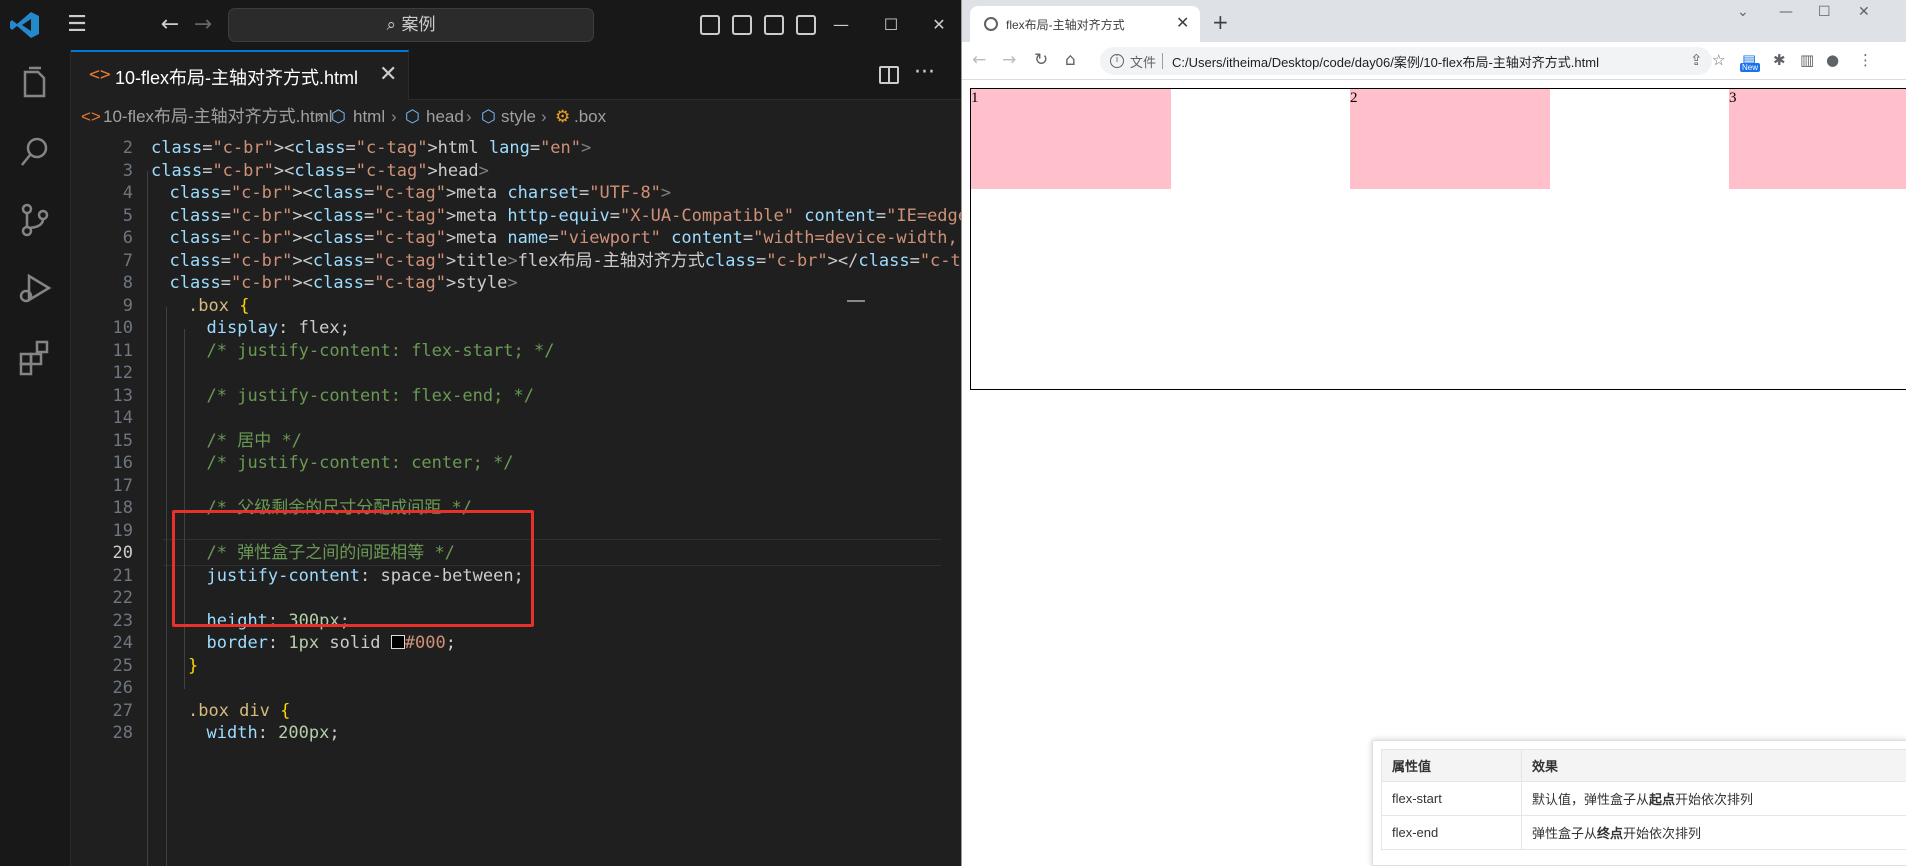  Describe the element at coordinates (122, 463) in the screenshot. I see `line-number: 16` at that location.